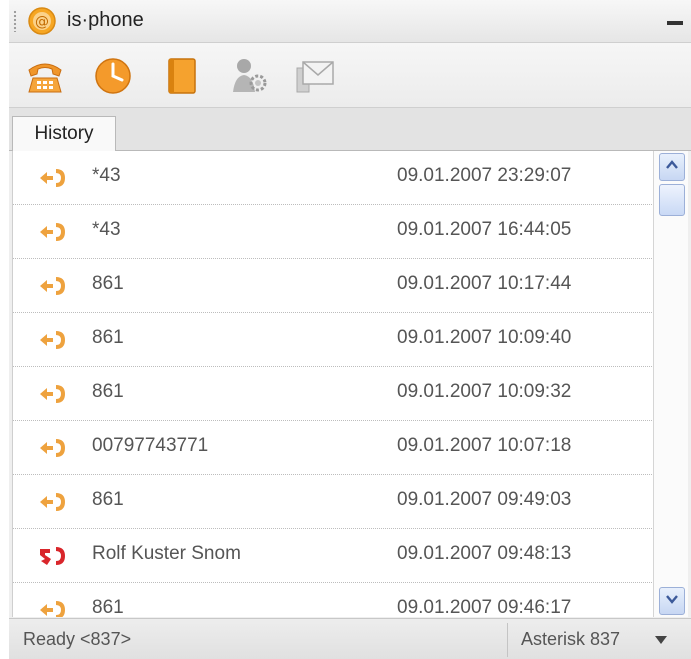  Describe the element at coordinates (350, 638) in the screenshot. I see `status-bar: Ready <837> Asterisk 837` at that location.